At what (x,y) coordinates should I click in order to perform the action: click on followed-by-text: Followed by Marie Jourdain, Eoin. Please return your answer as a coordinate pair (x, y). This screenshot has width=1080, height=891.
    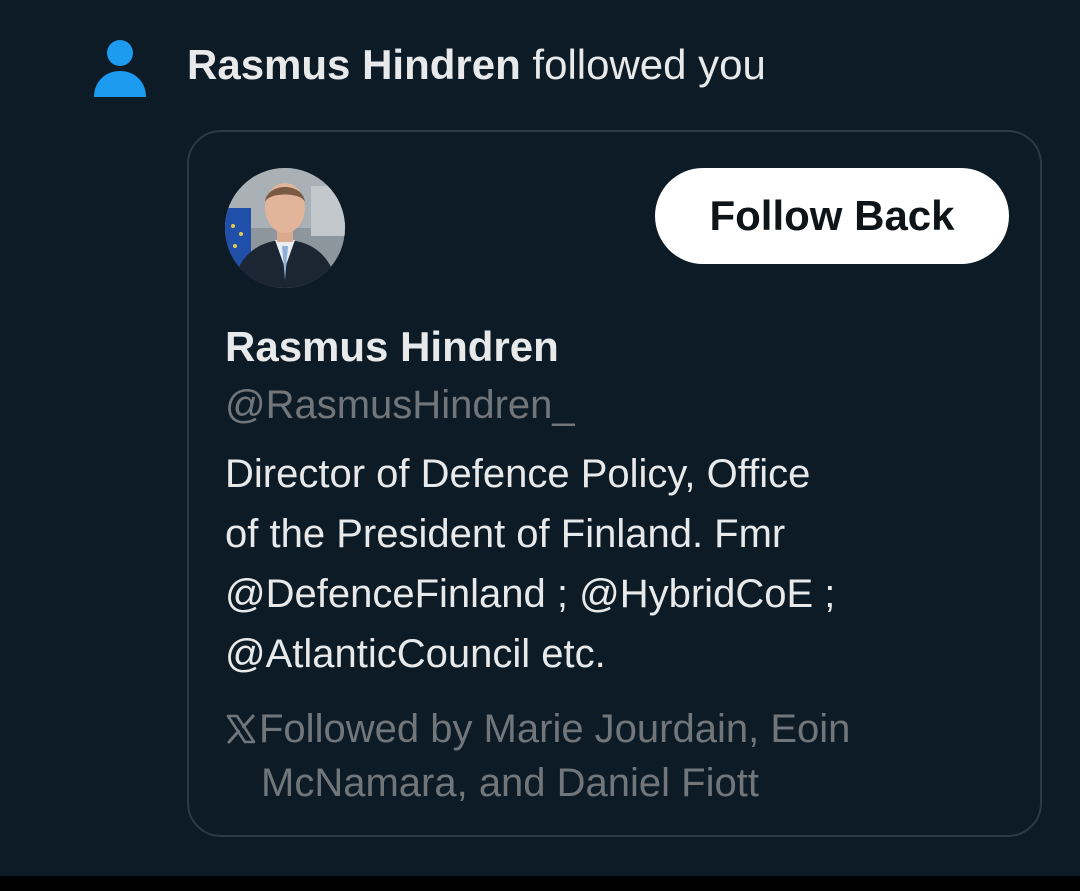
    Looking at the image, I should click on (555, 729).